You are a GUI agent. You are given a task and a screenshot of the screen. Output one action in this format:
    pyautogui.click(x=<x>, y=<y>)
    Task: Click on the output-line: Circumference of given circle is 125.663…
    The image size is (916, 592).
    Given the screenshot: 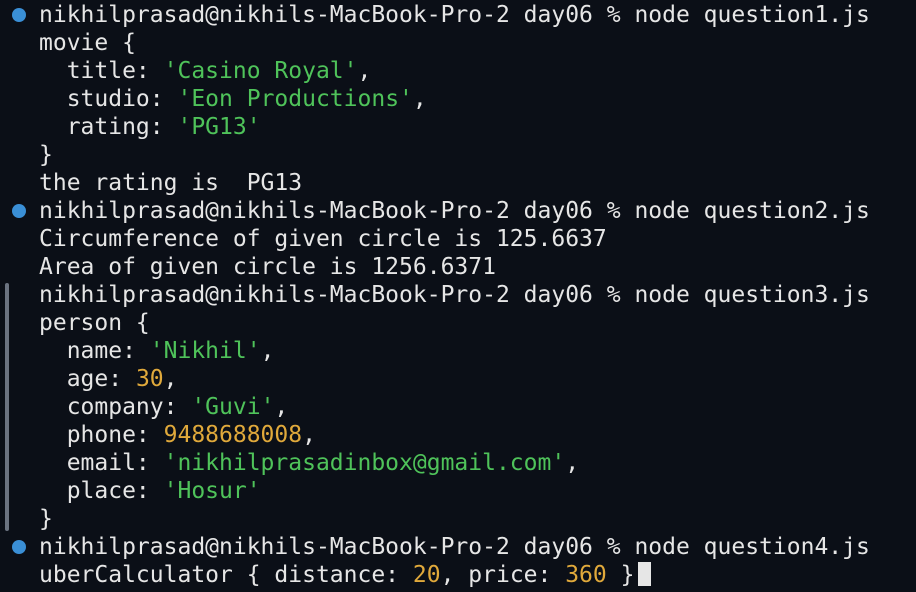 What is the action you would take?
    pyautogui.click(x=323, y=239)
    